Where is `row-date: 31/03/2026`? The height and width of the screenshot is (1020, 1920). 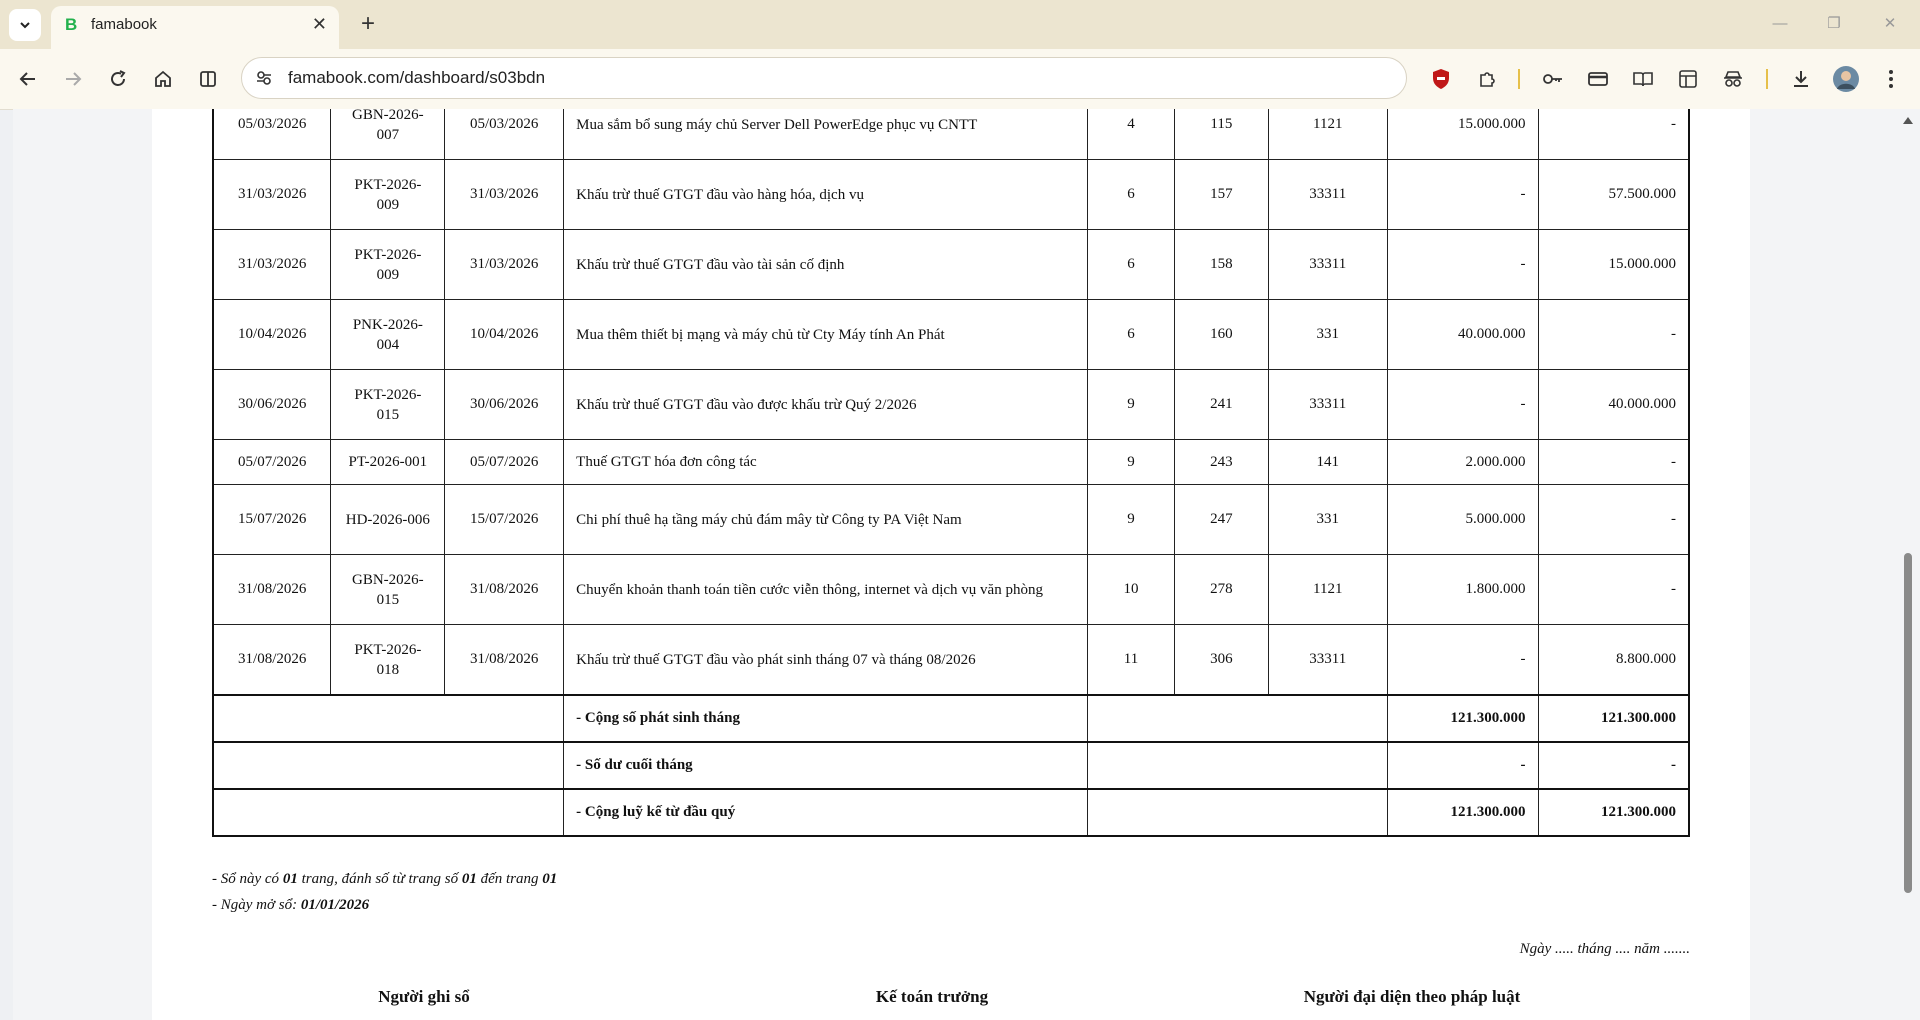
row-date: 31/03/2026 is located at coordinates (272, 264).